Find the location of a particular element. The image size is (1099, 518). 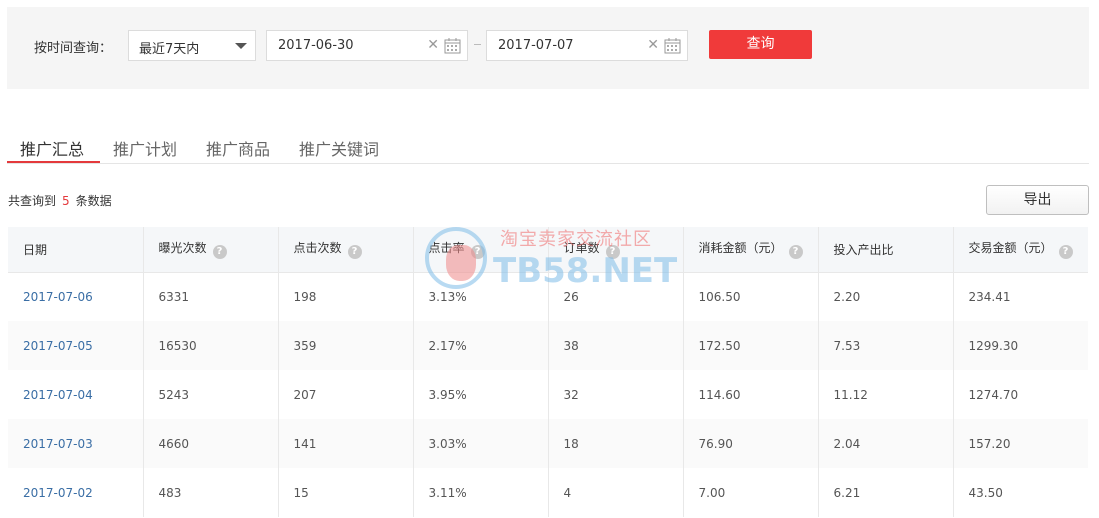

date-separator is located at coordinates (477, 44).